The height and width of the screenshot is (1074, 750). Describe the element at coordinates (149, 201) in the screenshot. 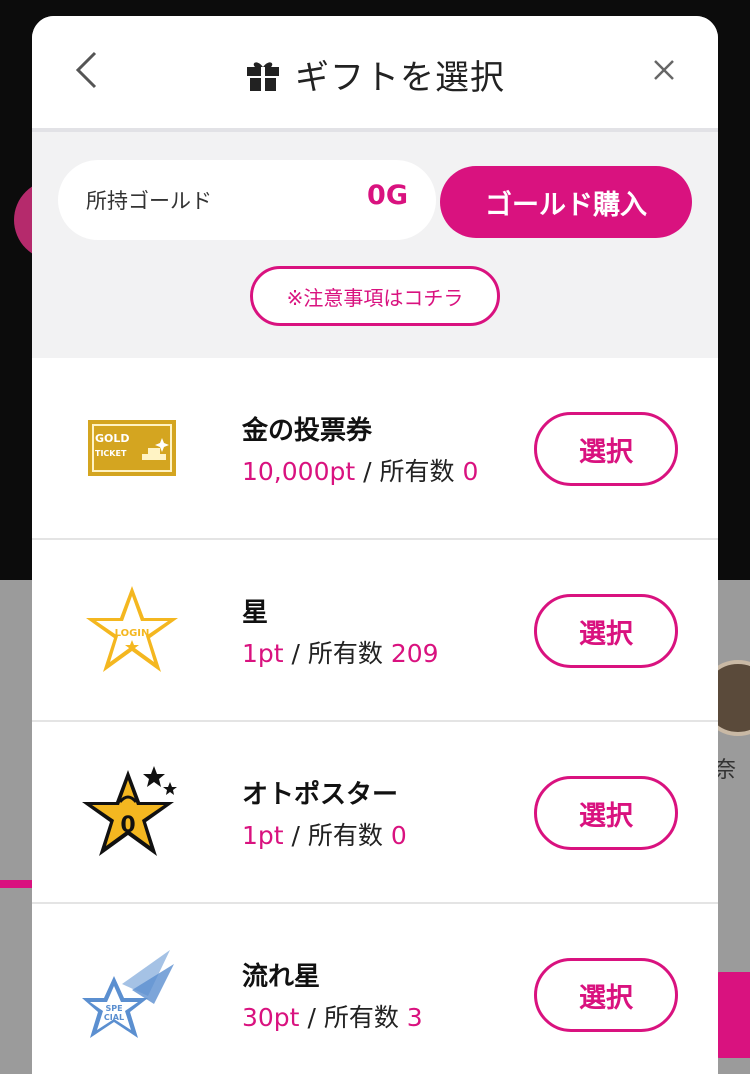

I see `gold-balance-label: 所持ゴールド` at that location.